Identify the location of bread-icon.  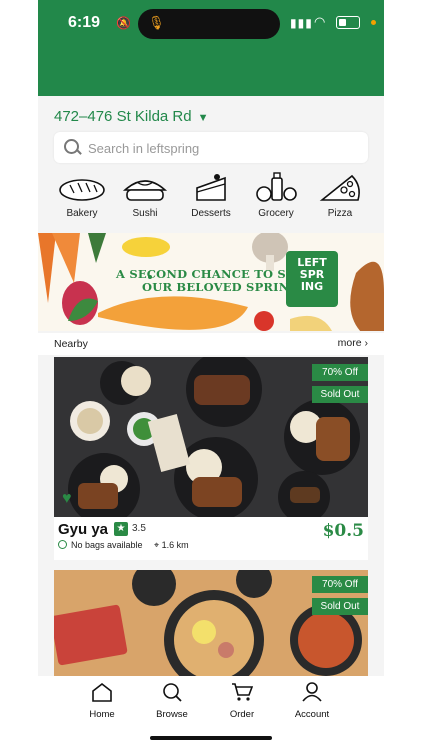
(82, 190).